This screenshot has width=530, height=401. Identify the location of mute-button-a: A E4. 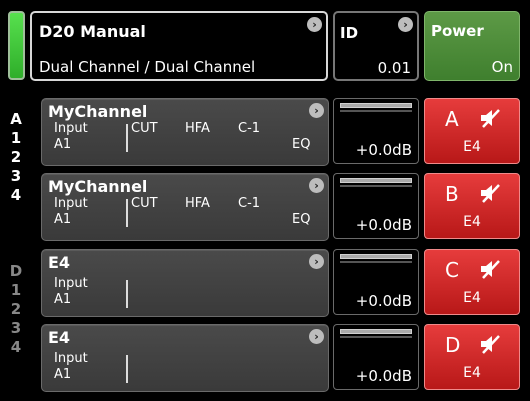
(472, 131).